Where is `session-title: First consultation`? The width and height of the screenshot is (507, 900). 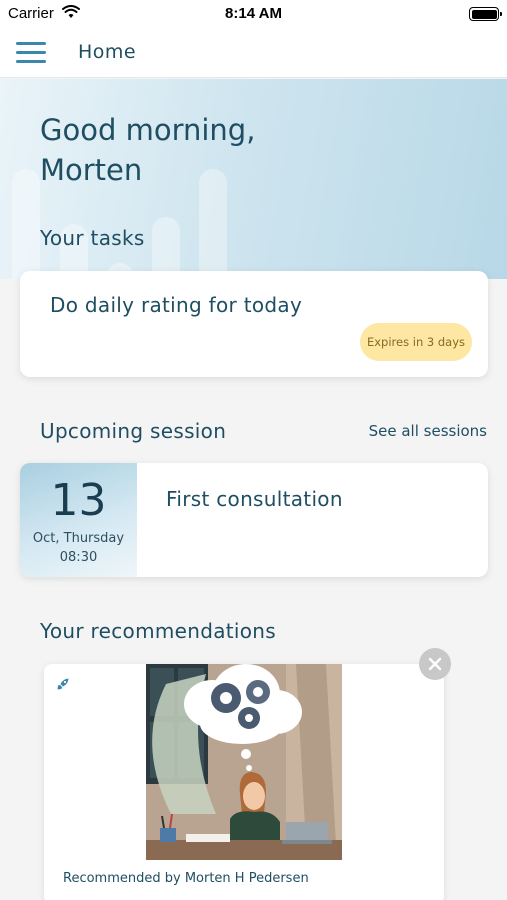 session-title: First consultation is located at coordinates (254, 499).